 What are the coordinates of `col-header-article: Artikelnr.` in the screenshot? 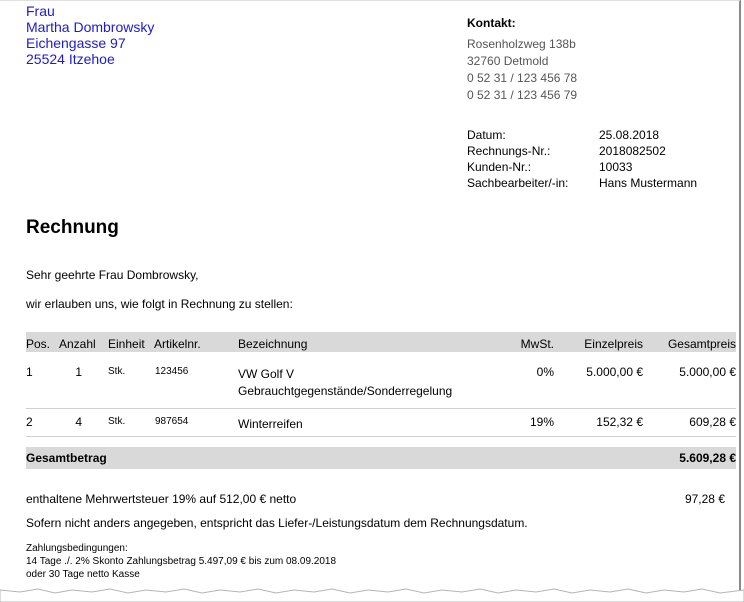 It's located at (177, 344).